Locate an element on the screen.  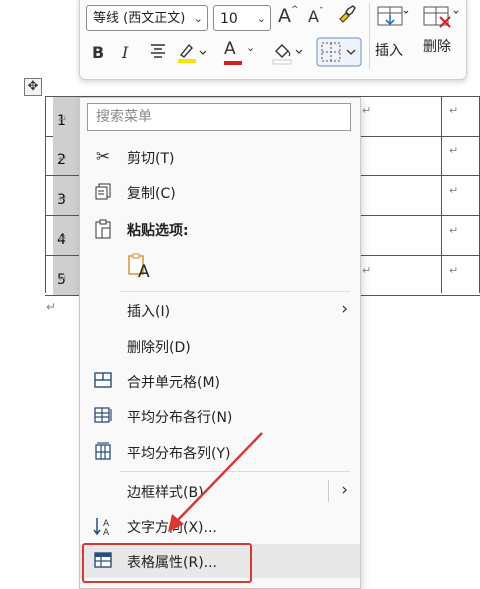
paste-keep-text-letter: A is located at coordinates (144, 272).